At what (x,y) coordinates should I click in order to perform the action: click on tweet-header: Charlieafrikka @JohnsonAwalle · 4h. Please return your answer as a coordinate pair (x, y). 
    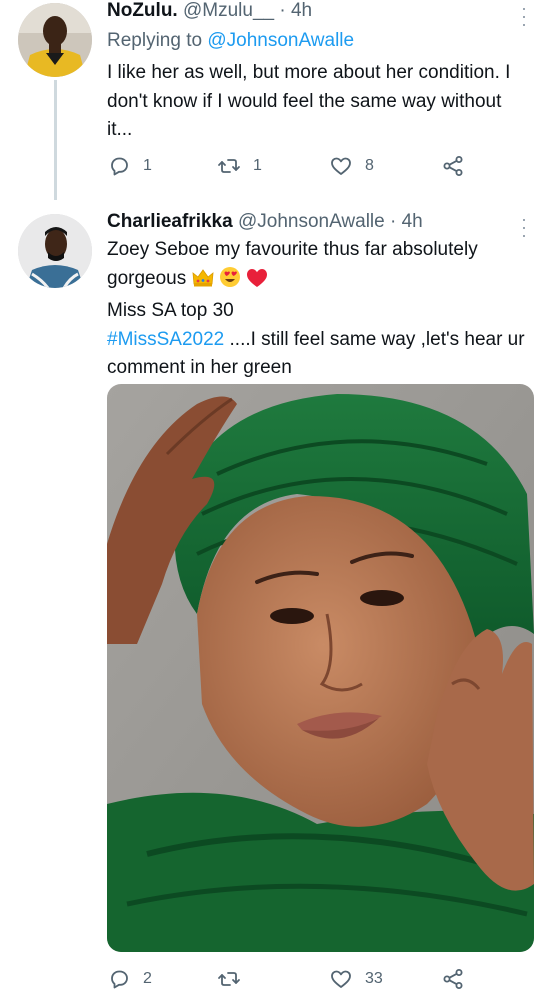
    Looking at the image, I should click on (265, 222).